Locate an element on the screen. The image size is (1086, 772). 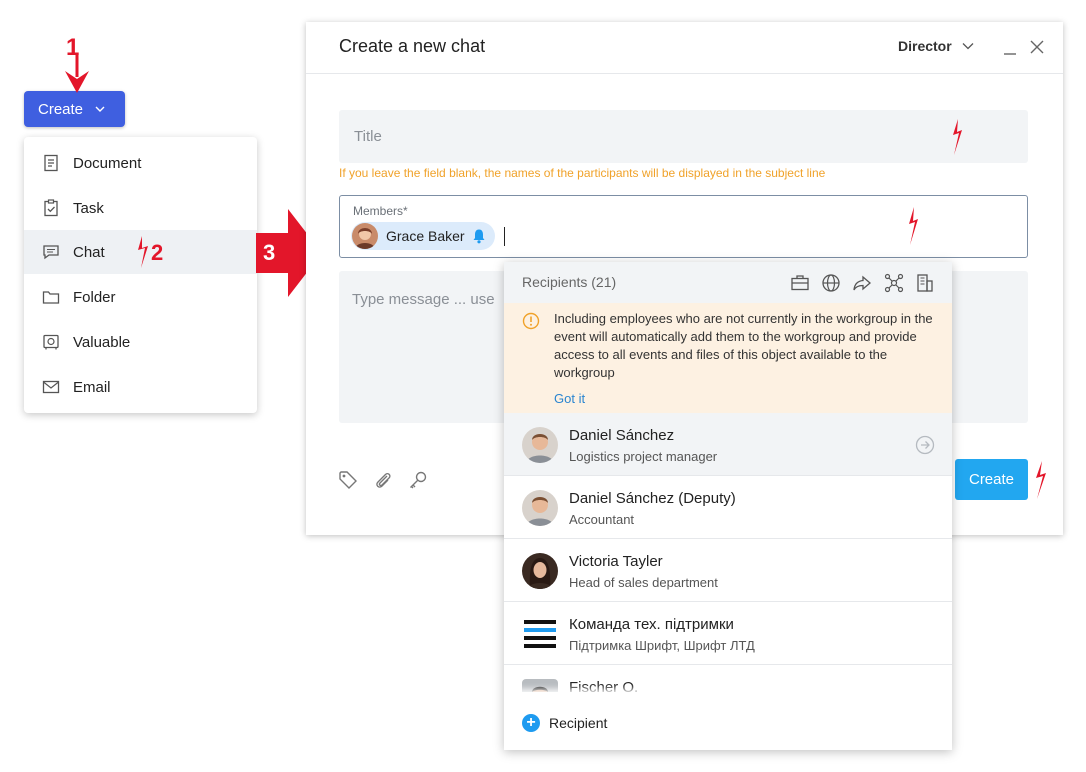
email-icon is located at coordinates (51, 387).